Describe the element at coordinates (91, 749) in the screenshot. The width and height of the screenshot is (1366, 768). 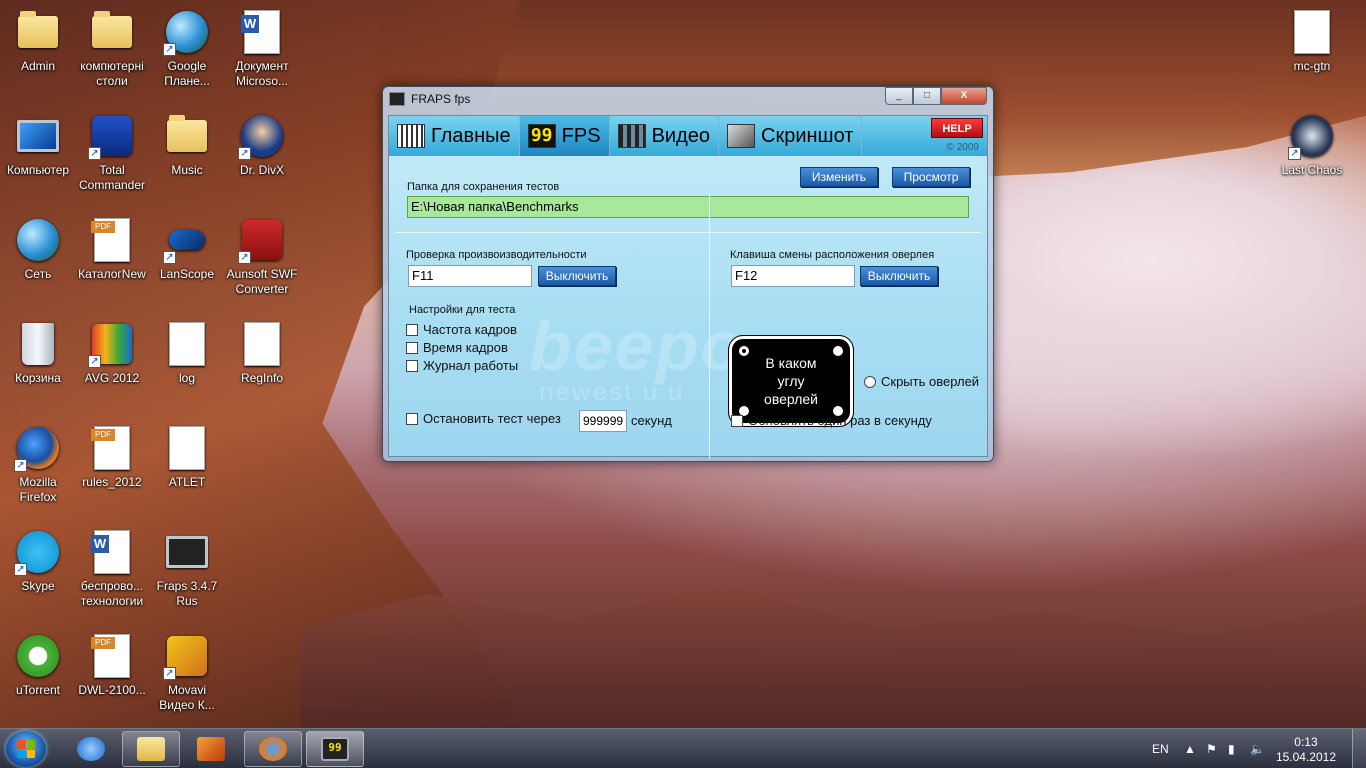
I see `taskbar-internet-explorer` at that location.